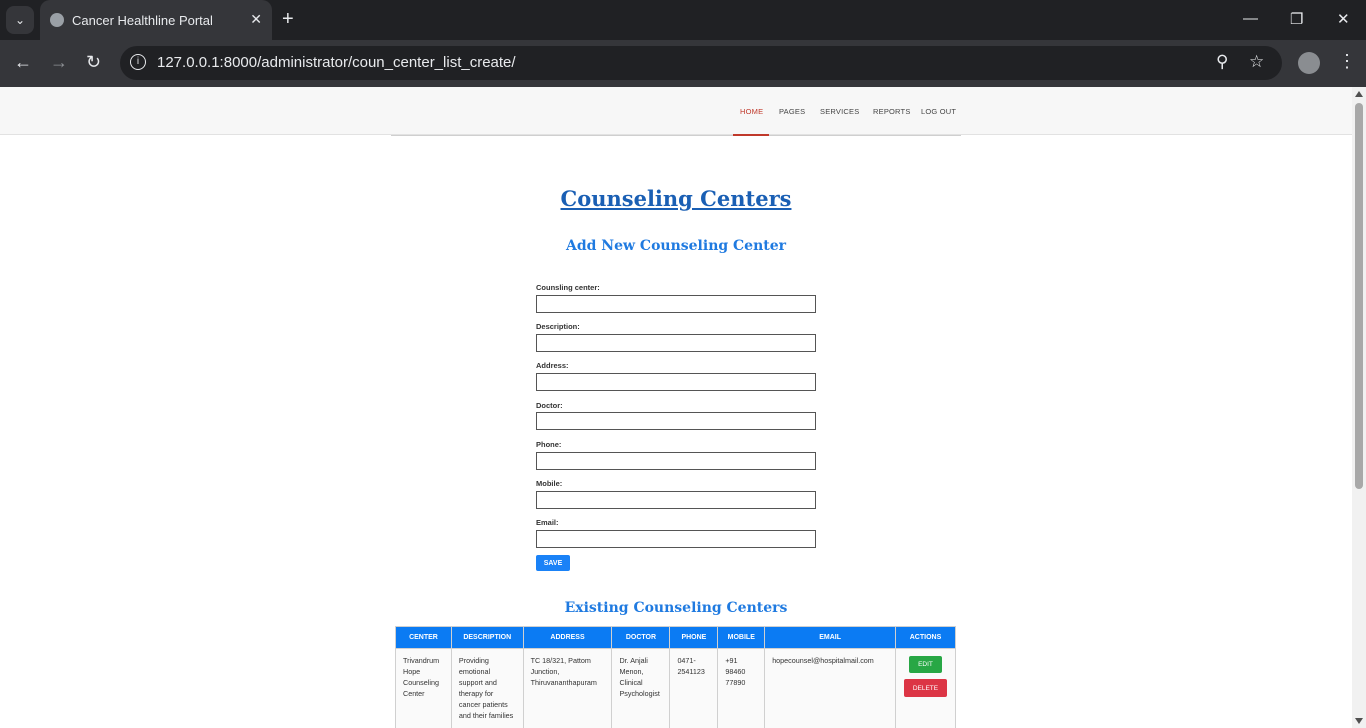 The height and width of the screenshot is (728, 1366). I want to click on globe-icon, so click(57, 20).